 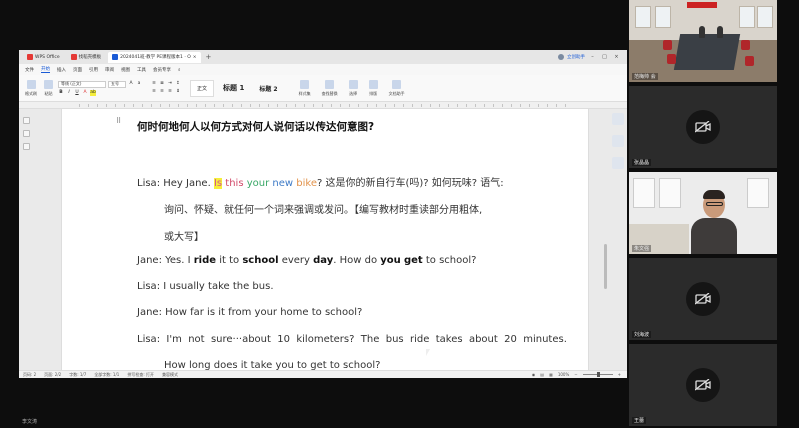 I want to click on font-family-select: 等线 (正文), so click(x=82, y=84).